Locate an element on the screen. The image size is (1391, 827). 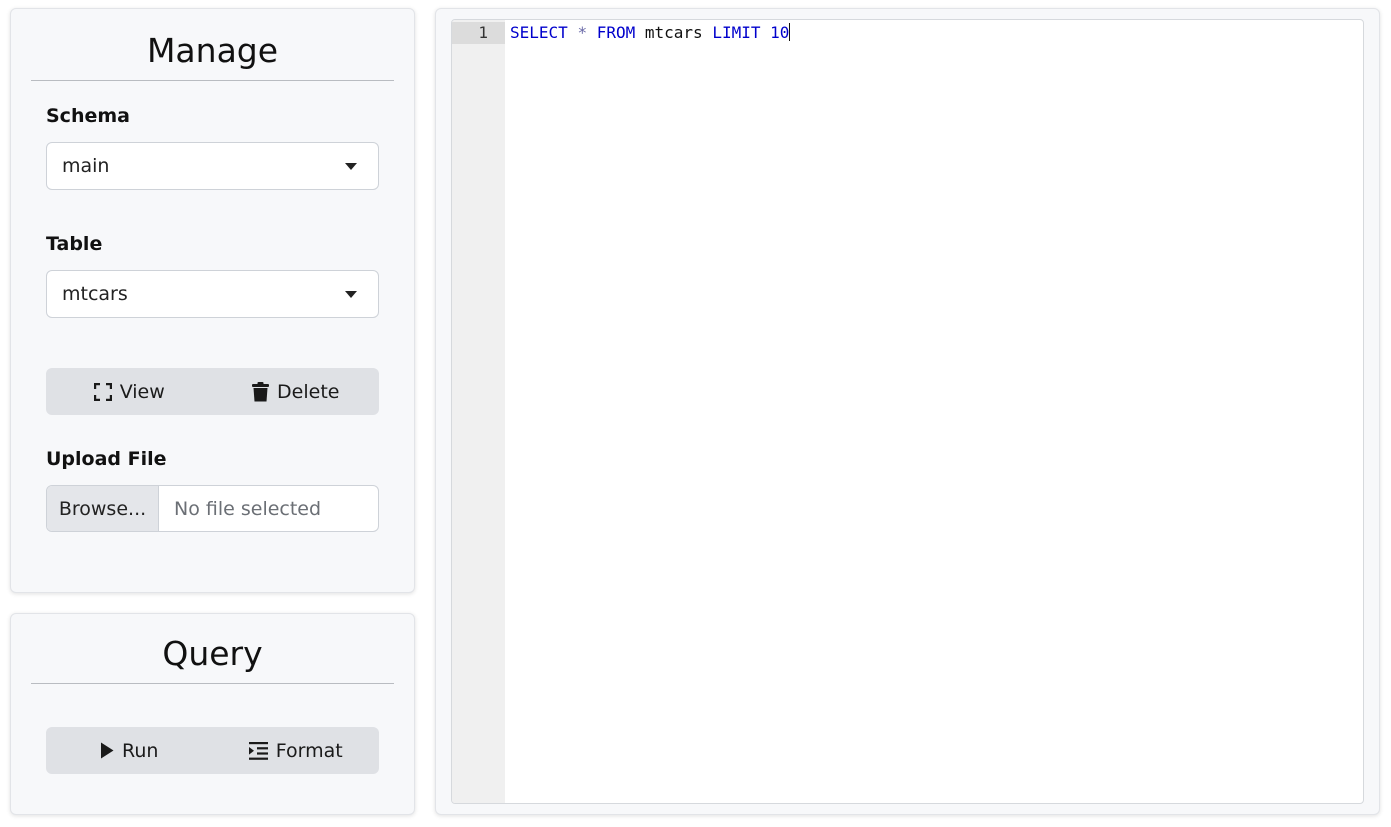
format-button: Format is located at coordinates (296, 750).